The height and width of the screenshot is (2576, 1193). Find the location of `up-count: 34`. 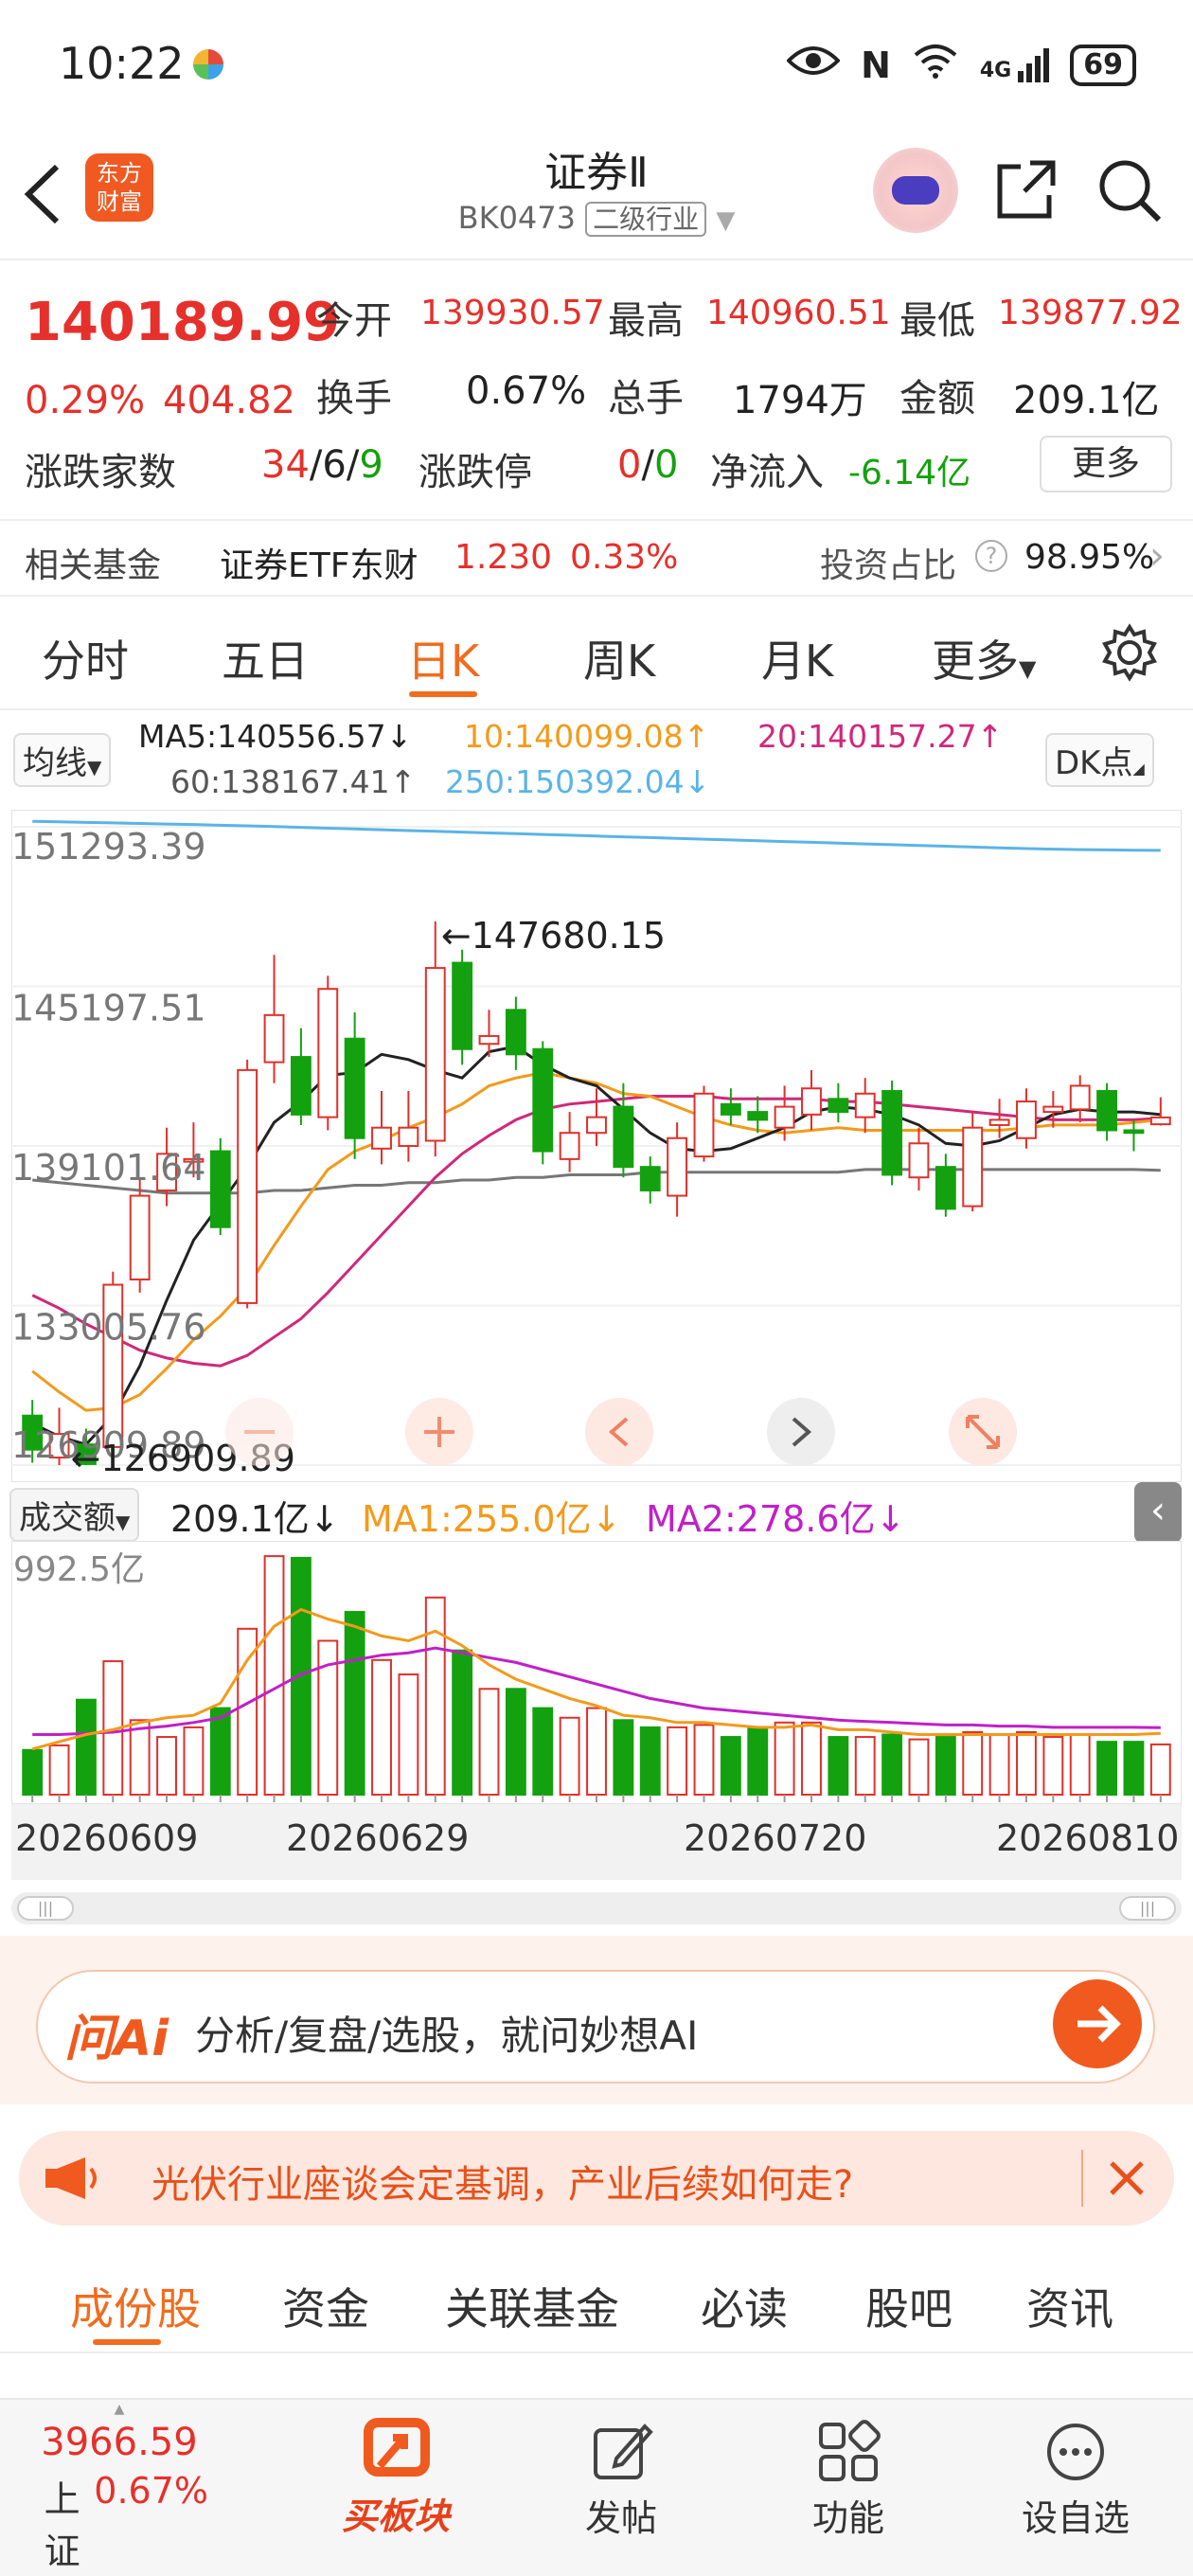

up-count: 34 is located at coordinates (285, 465).